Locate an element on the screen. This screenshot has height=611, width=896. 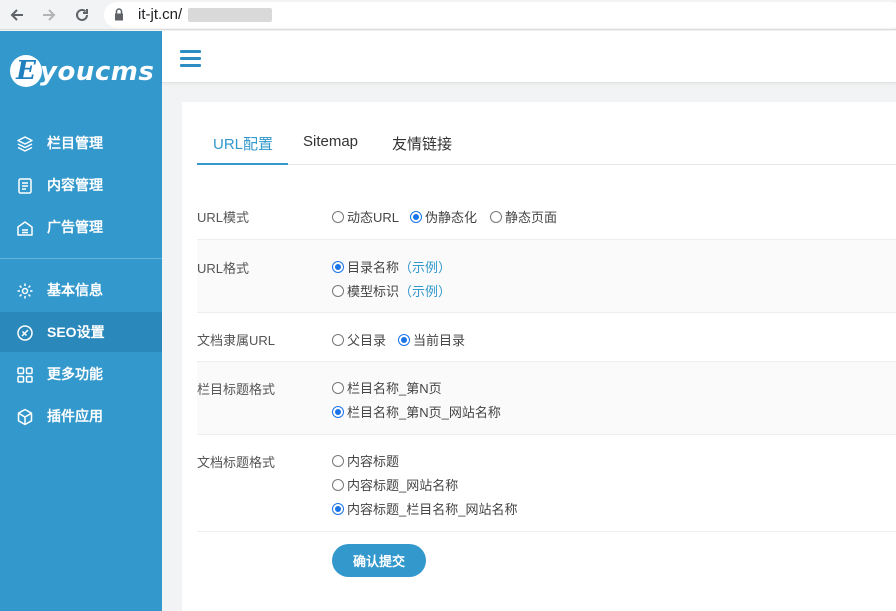
sidebar-item-content: 内容管理 is located at coordinates (81, 185).